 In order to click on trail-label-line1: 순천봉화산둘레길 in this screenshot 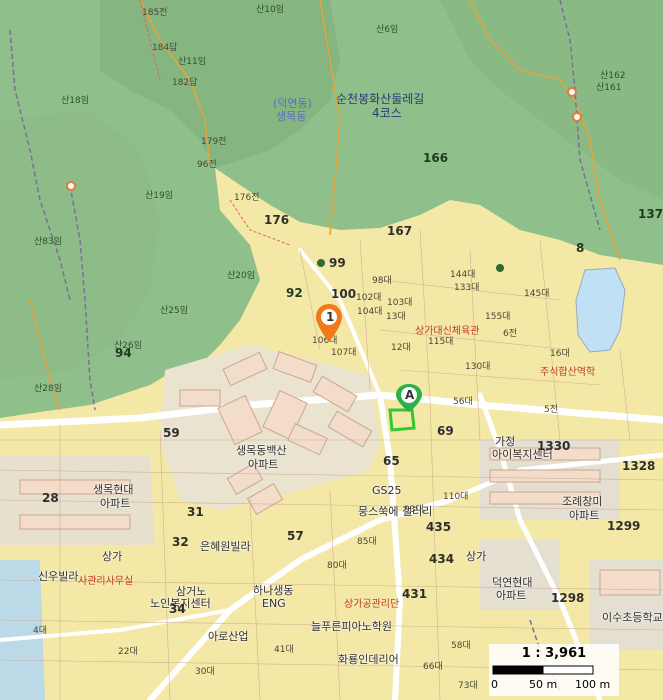, I will do `click(380, 99)`.